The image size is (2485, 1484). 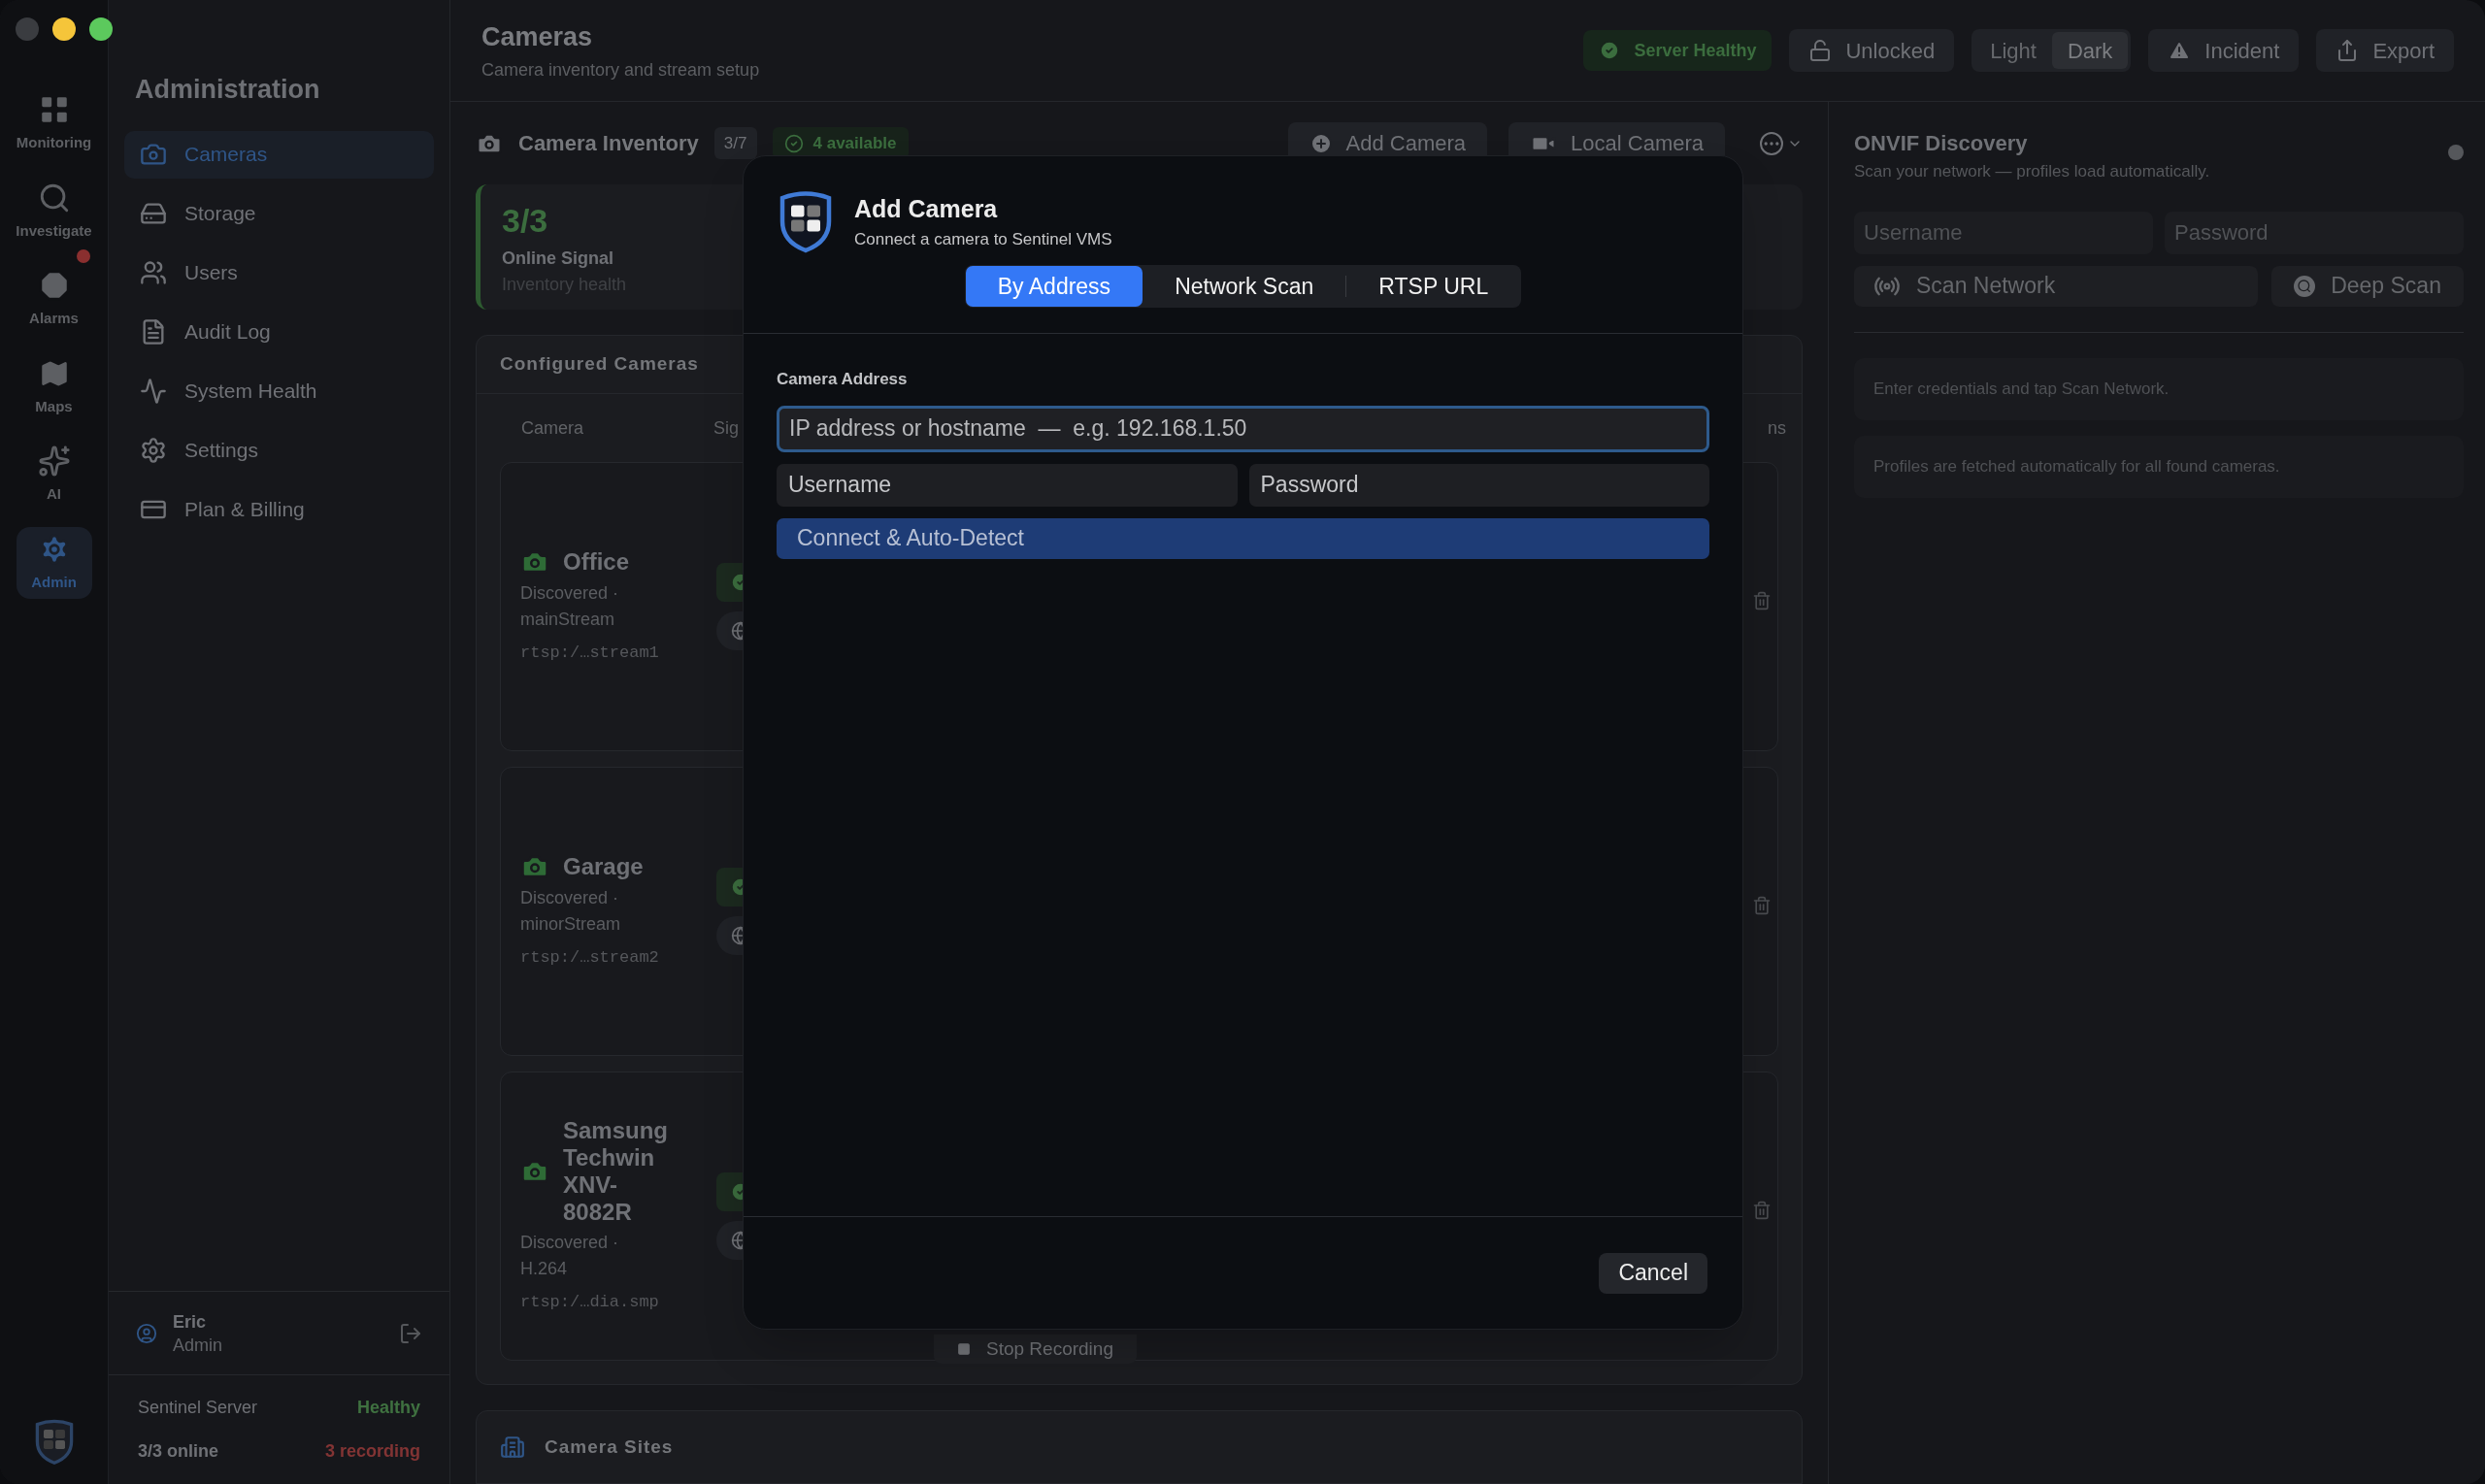 I want to click on sidebar-item: Settings, so click(x=279, y=450).